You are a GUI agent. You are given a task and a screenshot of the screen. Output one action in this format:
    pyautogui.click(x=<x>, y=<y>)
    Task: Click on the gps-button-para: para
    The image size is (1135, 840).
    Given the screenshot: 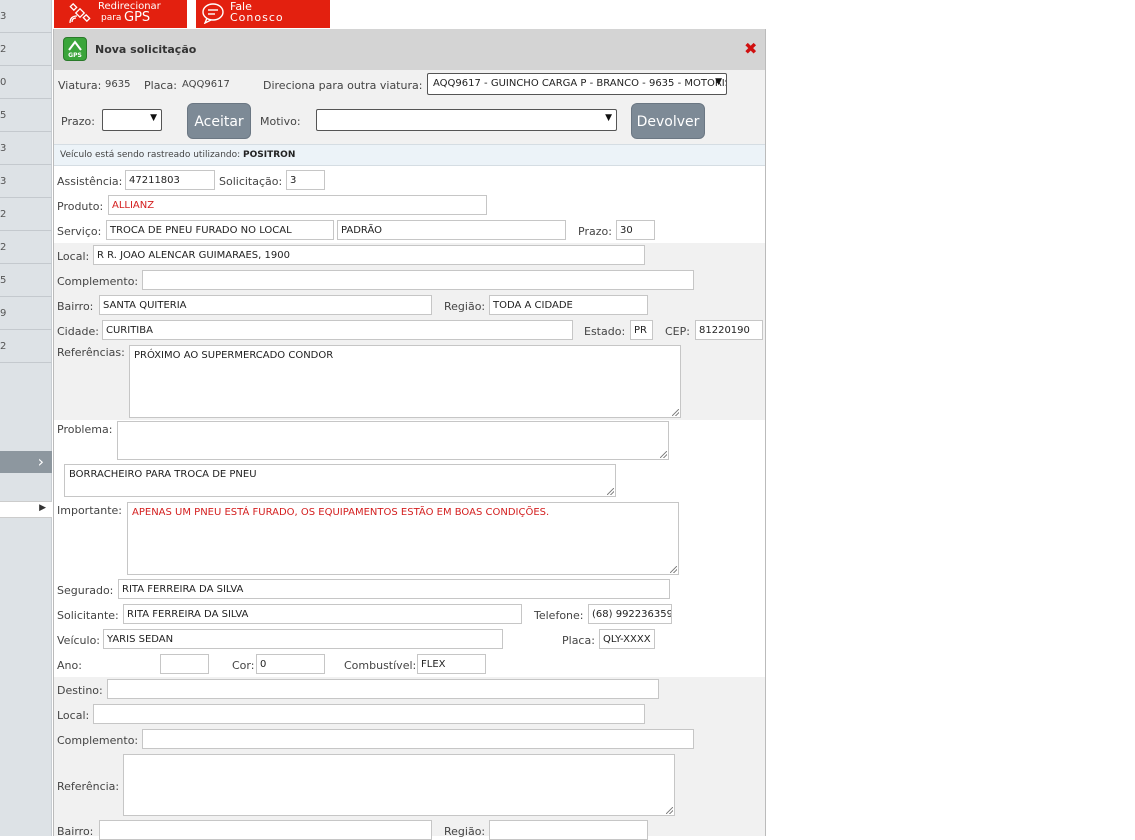 What is the action you would take?
    pyautogui.click(x=111, y=18)
    